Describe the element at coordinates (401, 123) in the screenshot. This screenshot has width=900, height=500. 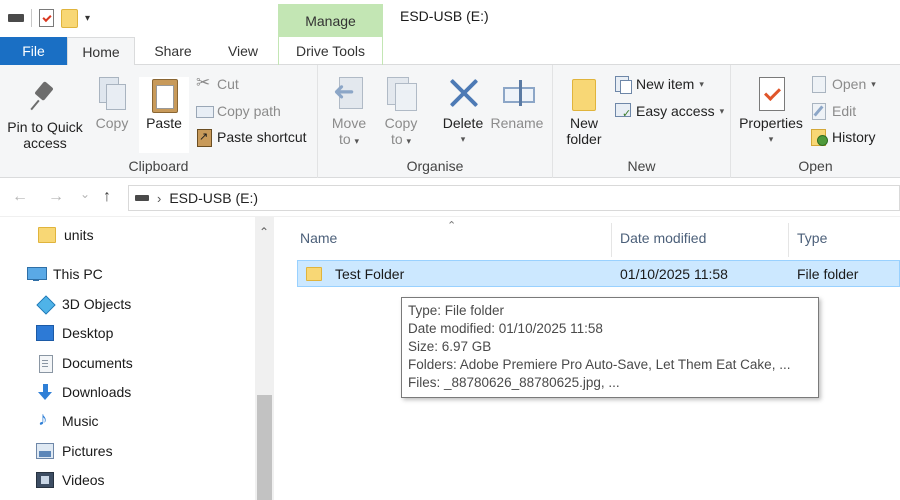
I see `copy-to-label-line1: Copy` at that location.